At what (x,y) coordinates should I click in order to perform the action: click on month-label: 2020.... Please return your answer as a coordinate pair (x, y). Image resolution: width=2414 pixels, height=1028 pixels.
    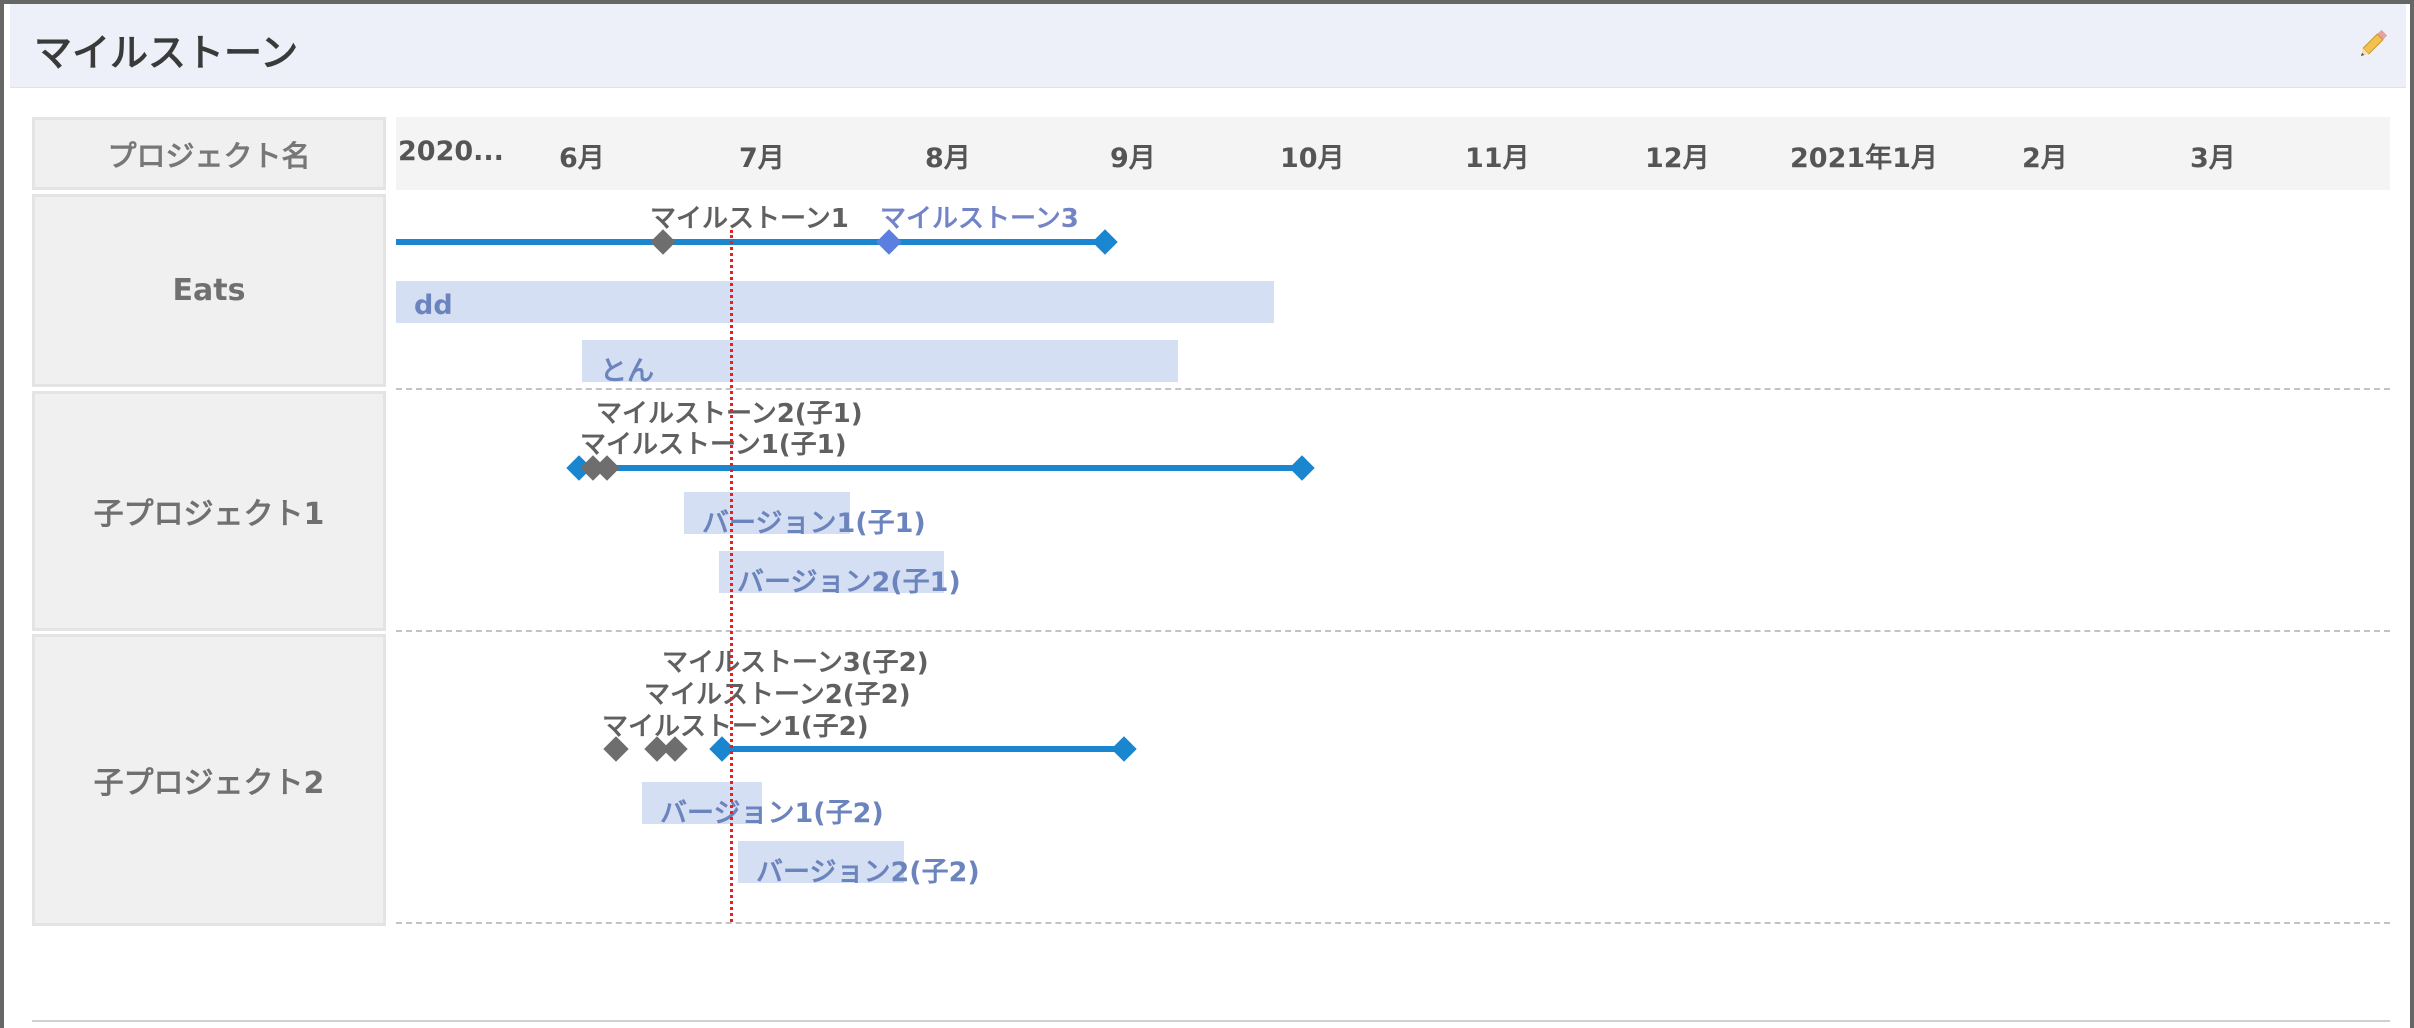
    Looking at the image, I should click on (451, 151).